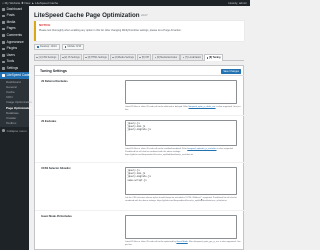 The height and width of the screenshot is (250, 320). I want to click on save-changes-button: Save Changes, so click(231, 71).